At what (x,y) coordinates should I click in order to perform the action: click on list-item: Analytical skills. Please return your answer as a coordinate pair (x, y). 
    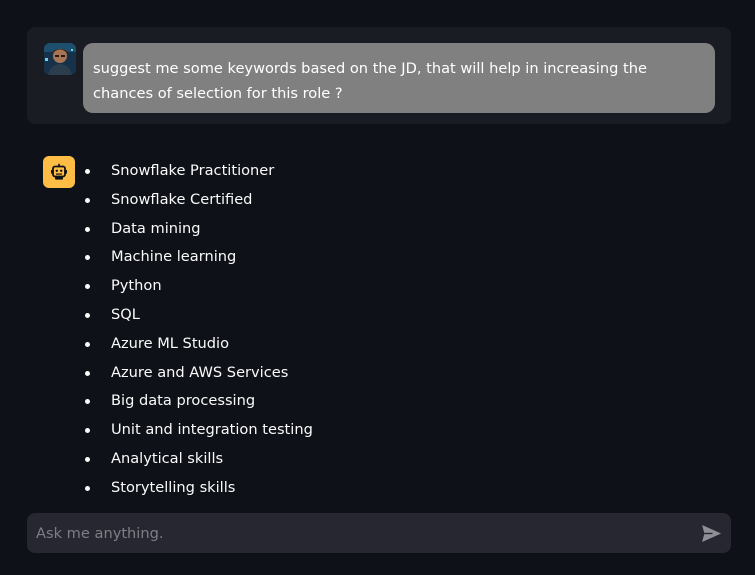
    Looking at the image, I should click on (198, 459).